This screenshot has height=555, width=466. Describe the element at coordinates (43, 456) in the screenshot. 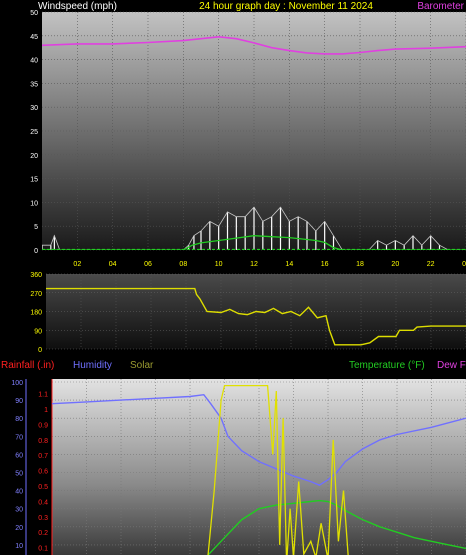

I see `rain-tick-label: 0.7` at that location.